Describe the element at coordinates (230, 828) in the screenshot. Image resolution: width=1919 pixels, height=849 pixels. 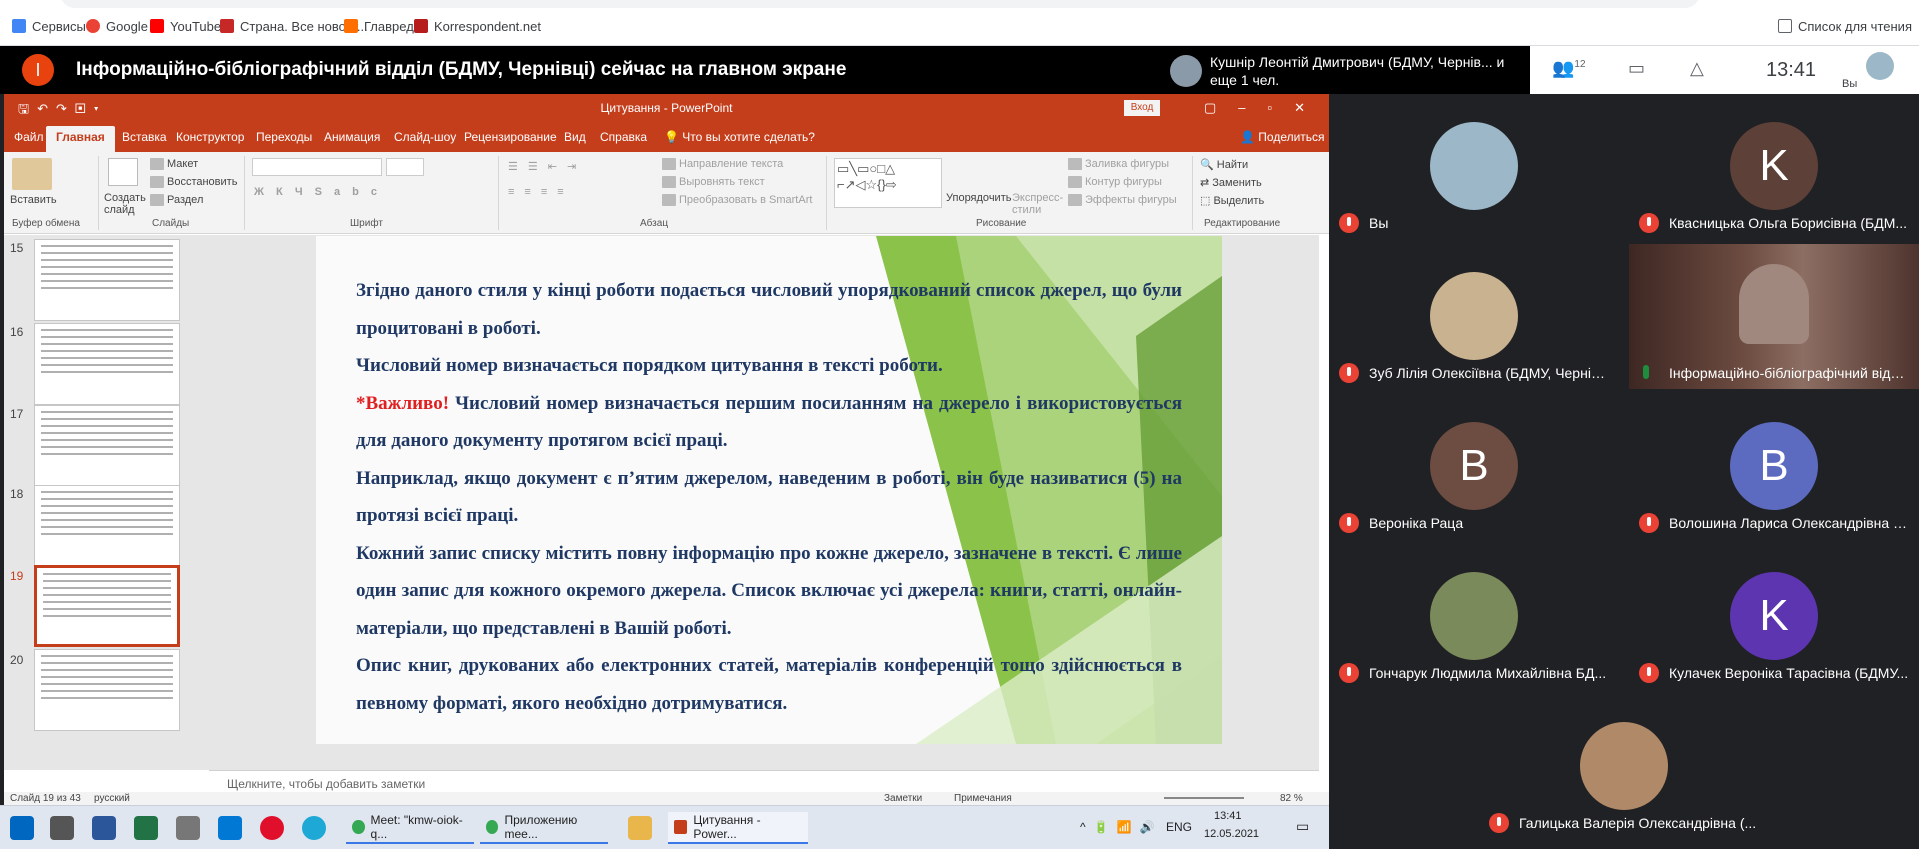
I see `mail-icon` at that location.